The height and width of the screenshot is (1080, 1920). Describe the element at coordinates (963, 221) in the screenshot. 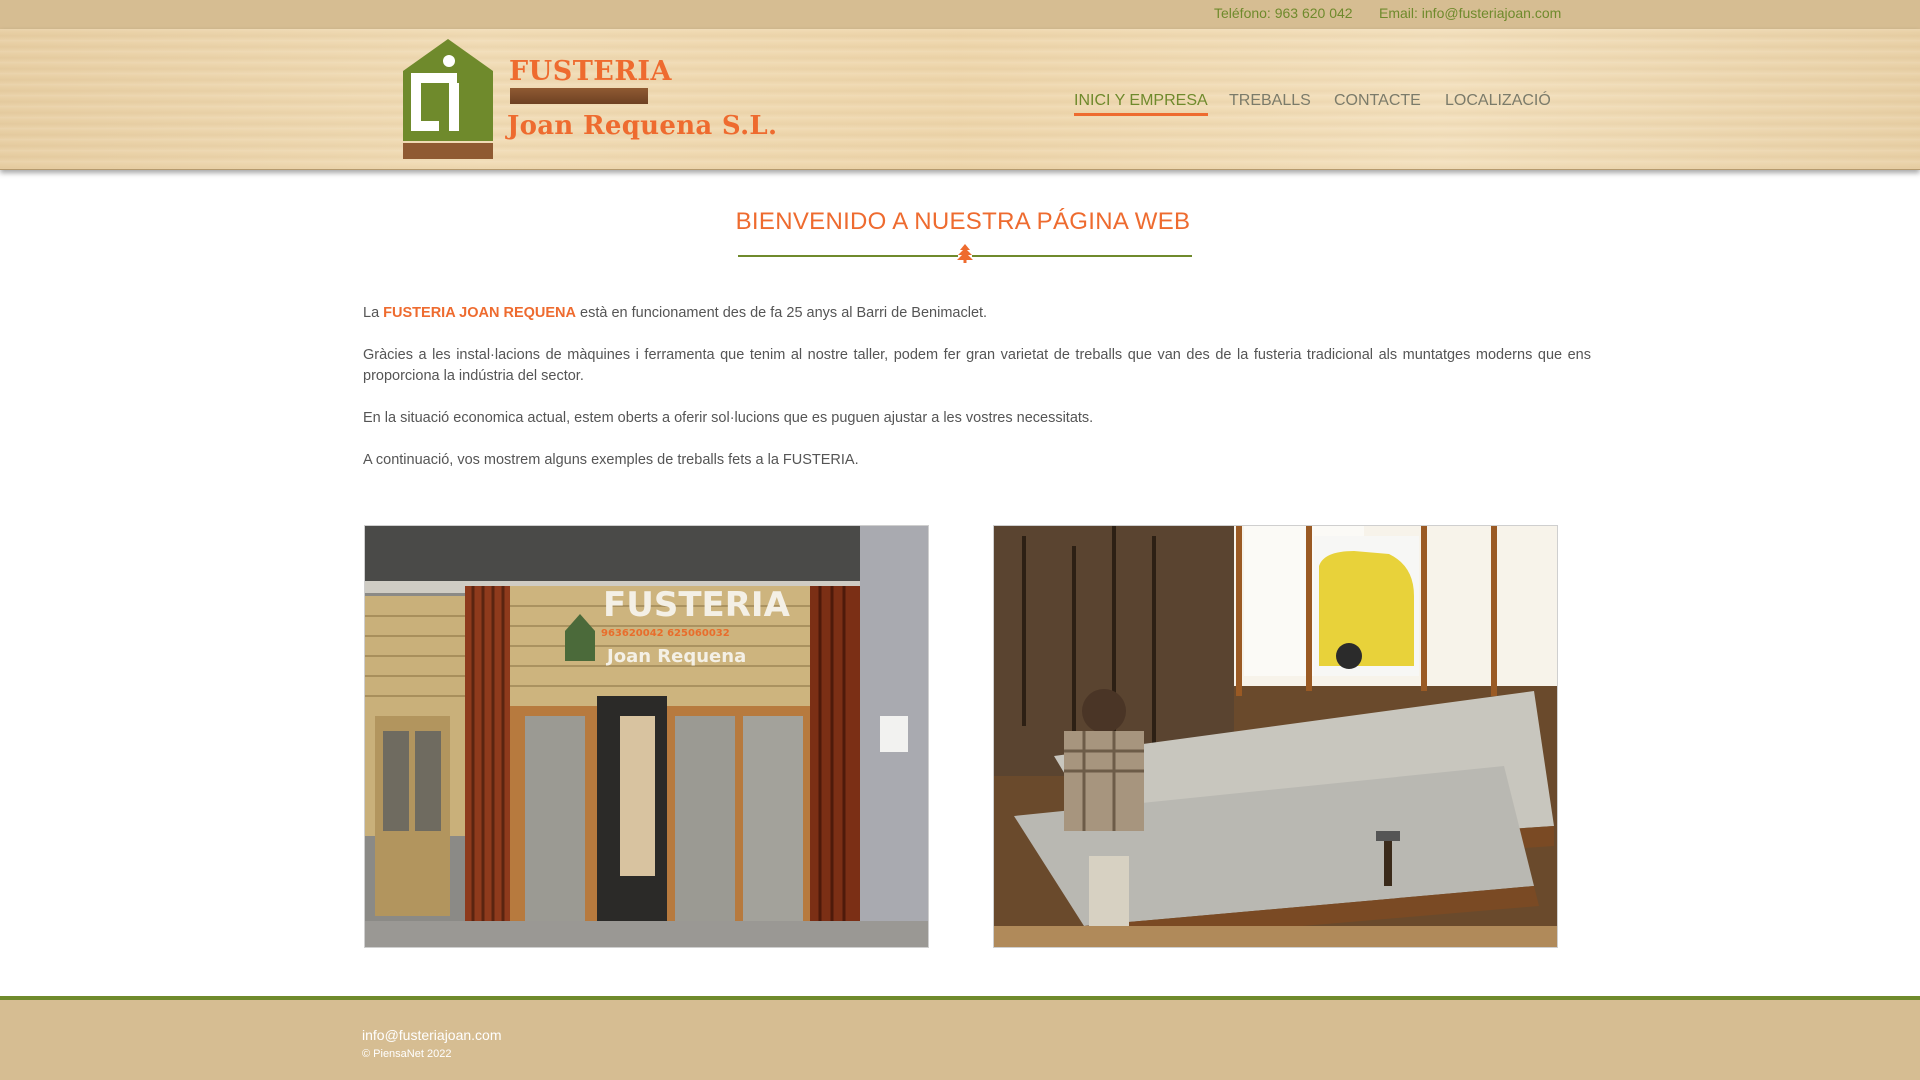

I see `page-title: BIENVENIDO A NUESTRA PÁGINA WEB` at that location.